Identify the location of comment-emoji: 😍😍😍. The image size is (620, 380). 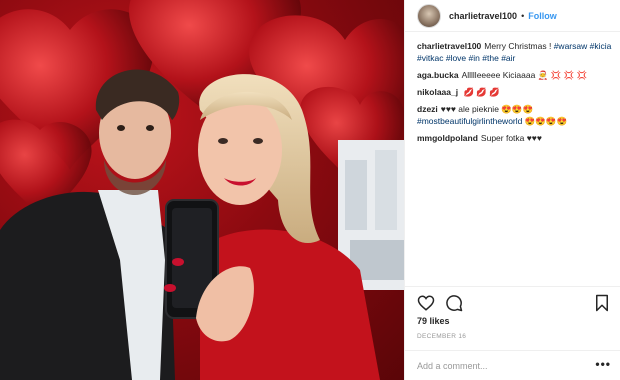
(517, 109).